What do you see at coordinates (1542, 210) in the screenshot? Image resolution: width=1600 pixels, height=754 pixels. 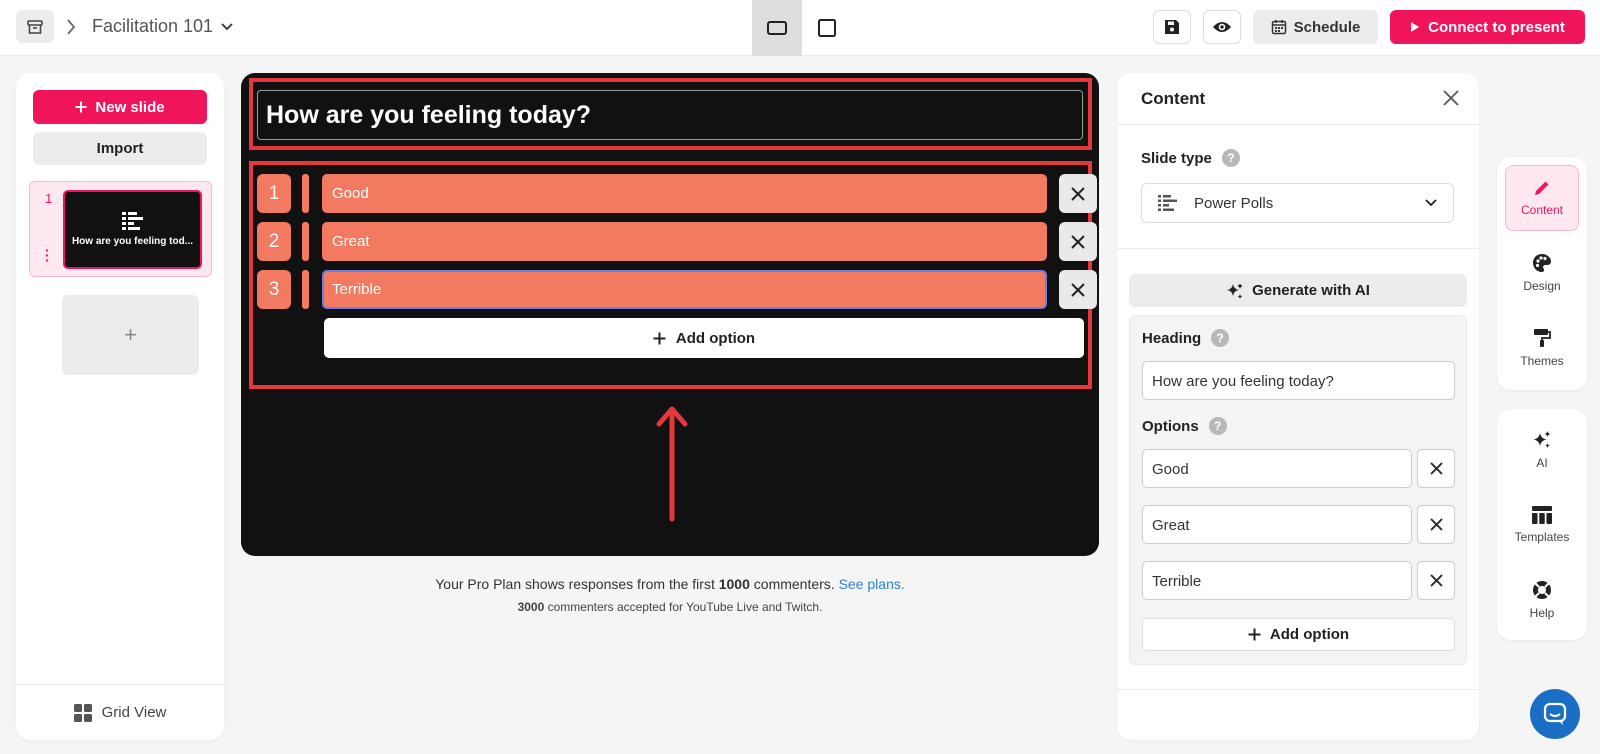 I see `rail-item-label: Content` at bounding box center [1542, 210].